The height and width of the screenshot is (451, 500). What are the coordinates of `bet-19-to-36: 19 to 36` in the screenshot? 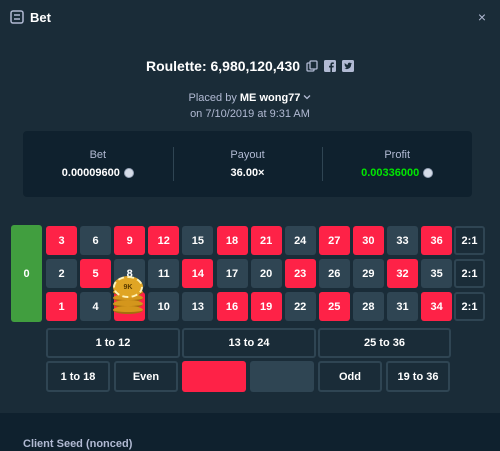 It's located at (418, 376).